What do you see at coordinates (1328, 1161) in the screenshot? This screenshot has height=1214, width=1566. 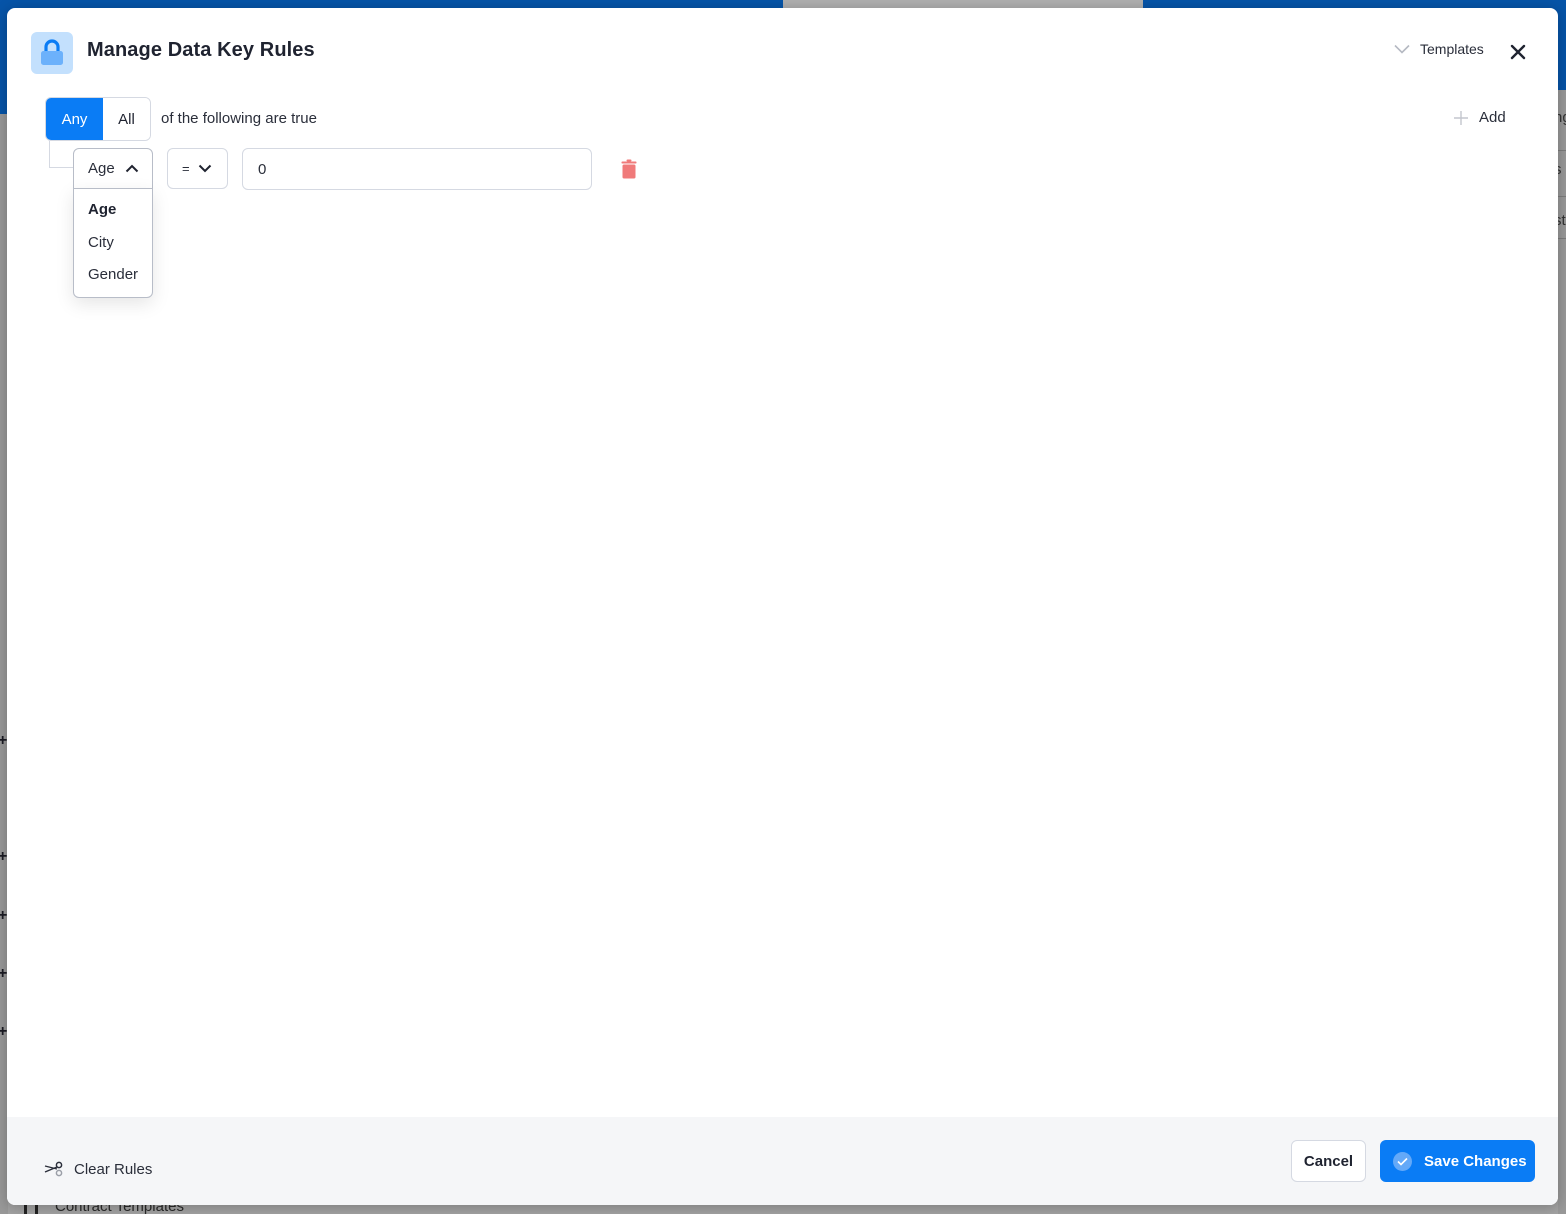 I see `cancel-button: Cancel` at bounding box center [1328, 1161].